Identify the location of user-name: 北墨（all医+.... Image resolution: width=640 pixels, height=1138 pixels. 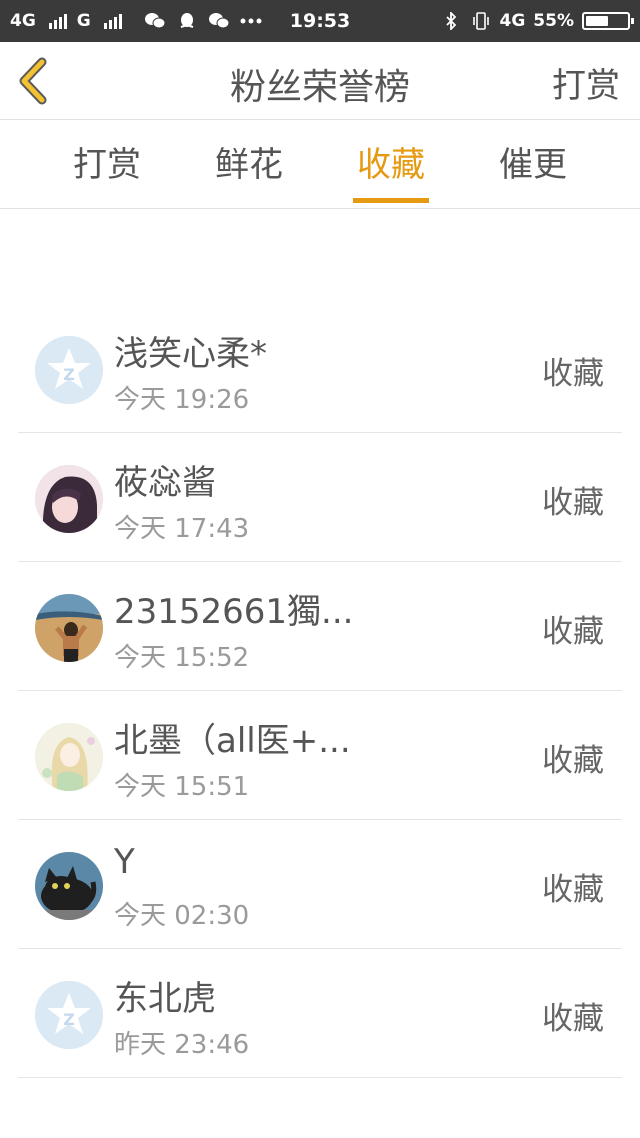
(232, 741).